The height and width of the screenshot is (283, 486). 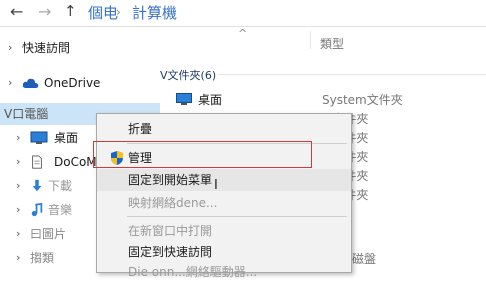 I want to click on sort-up-icon: ^, so click(x=242, y=33).